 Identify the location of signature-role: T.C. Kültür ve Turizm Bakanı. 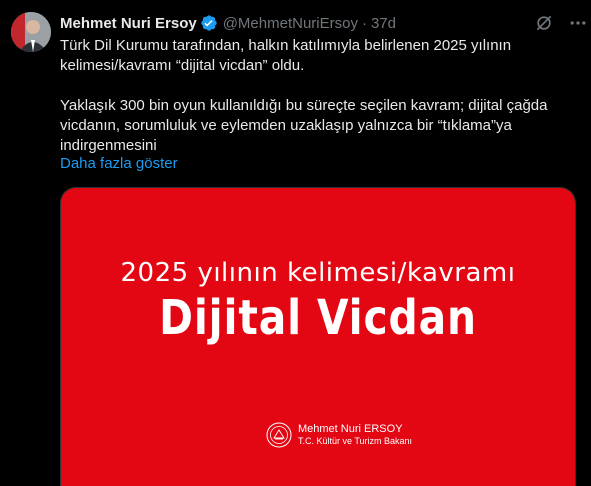
(355, 441).